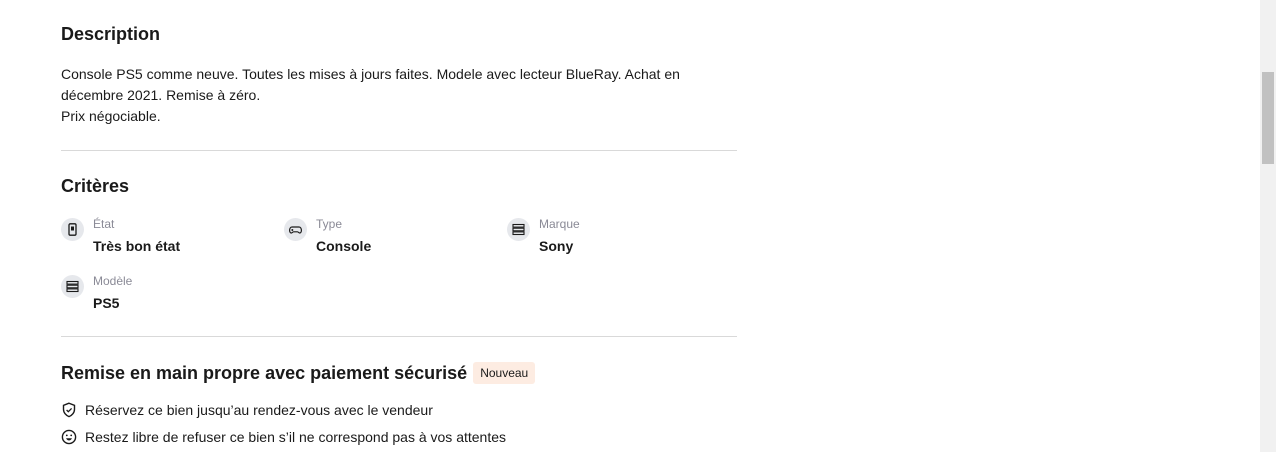 The width and height of the screenshot is (1276, 452). I want to click on criteria-item-type: Type Console, so click(327, 236).